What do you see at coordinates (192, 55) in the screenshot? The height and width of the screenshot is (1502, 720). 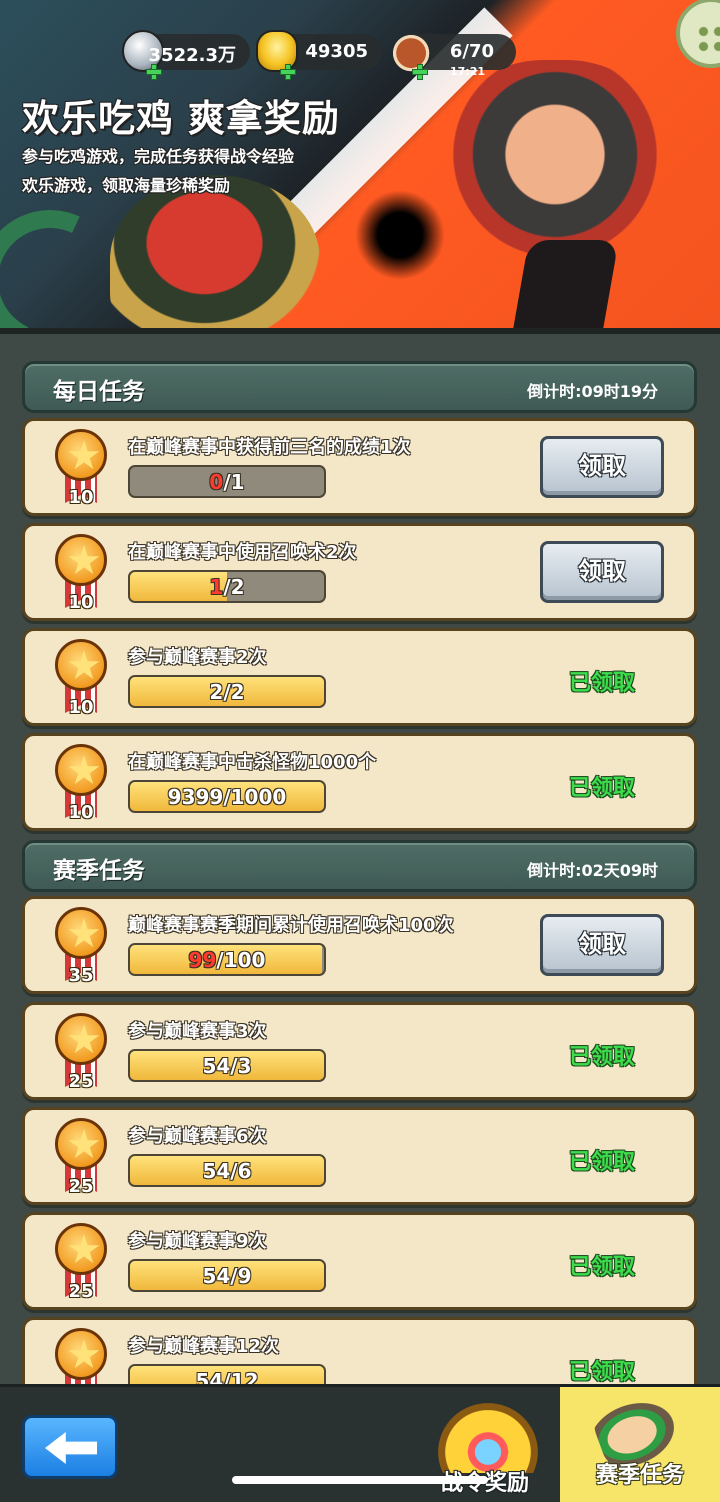 I see `silver-value: 3522.3万` at bounding box center [192, 55].